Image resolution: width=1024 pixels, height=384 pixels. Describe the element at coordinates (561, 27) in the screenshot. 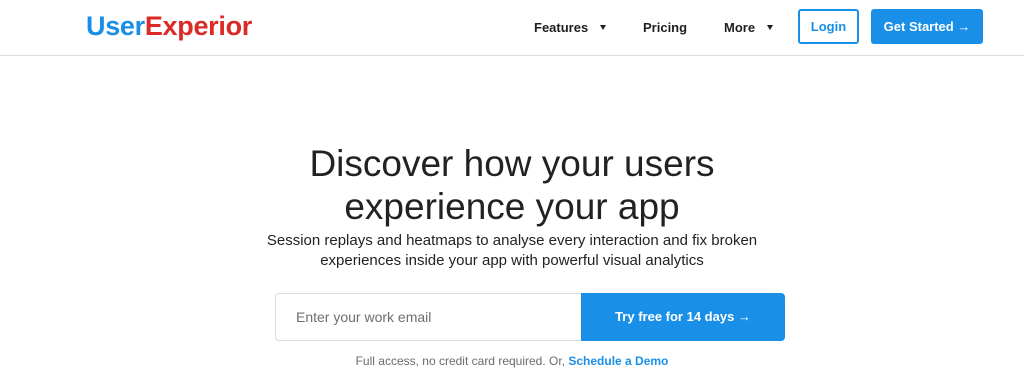

I see `nav-features-label: Features` at that location.